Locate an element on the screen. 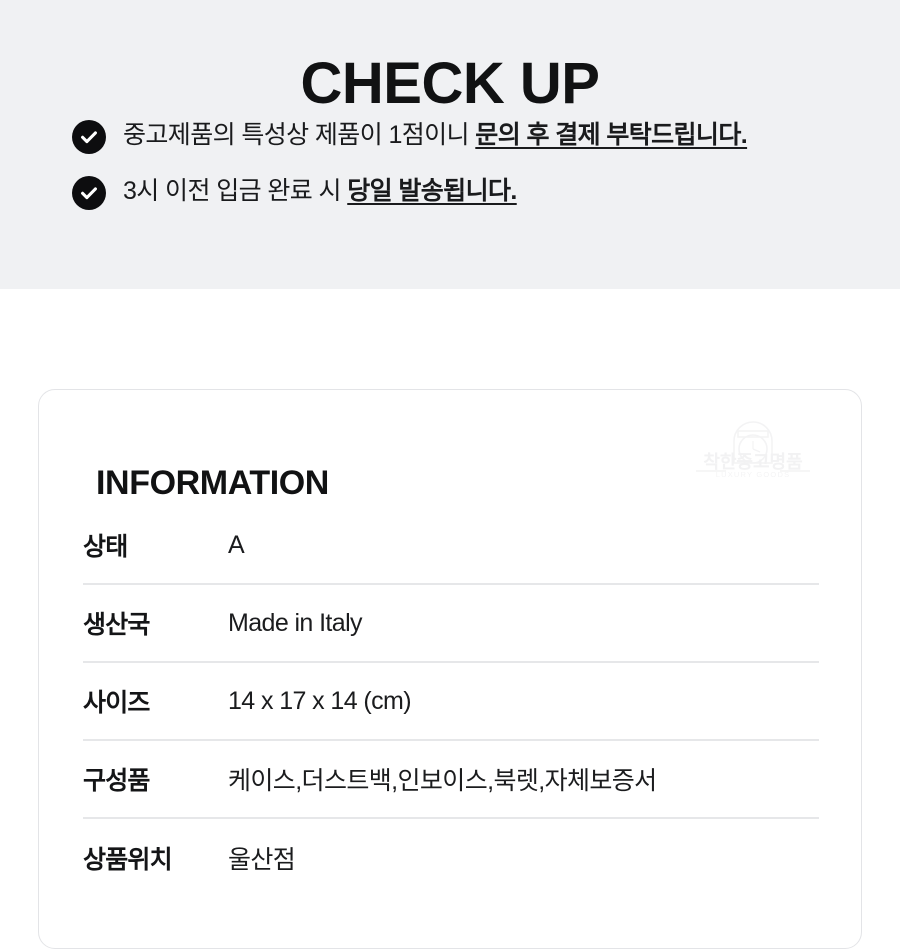 This screenshot has width=900, height=949. check-up-text-plain: 3시 이전 입금 완료 시 is located at coordinates (235, 191).